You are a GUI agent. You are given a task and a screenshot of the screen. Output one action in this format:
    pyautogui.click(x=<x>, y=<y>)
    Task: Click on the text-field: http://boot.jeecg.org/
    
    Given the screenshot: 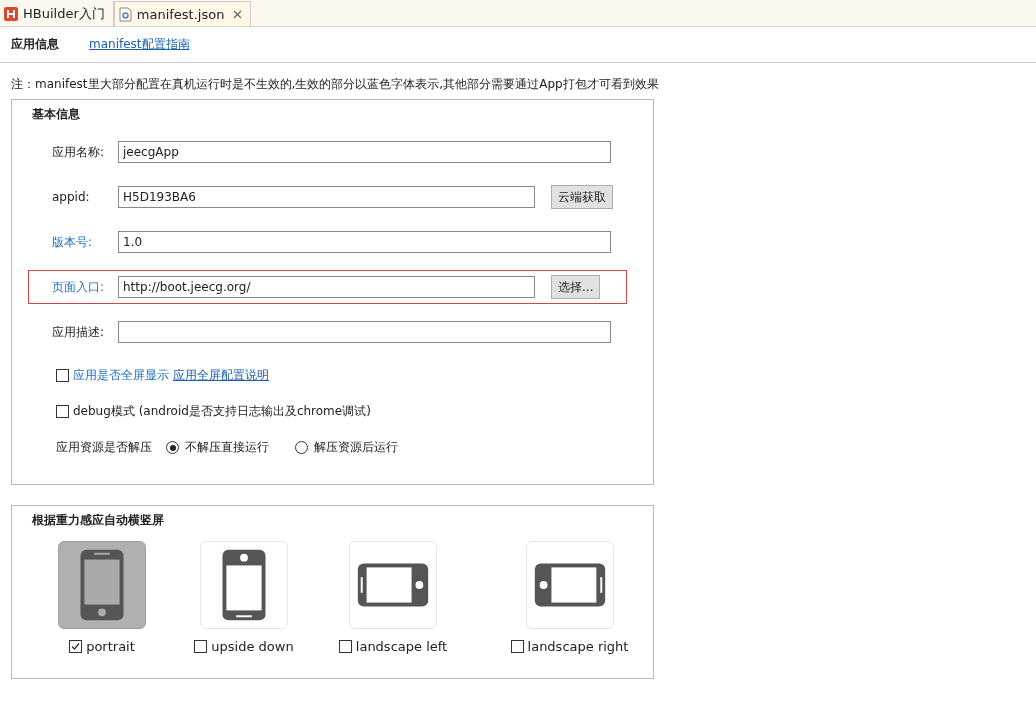 What is the action you would take?
    pyautogui.click(x=326, y=287)
    